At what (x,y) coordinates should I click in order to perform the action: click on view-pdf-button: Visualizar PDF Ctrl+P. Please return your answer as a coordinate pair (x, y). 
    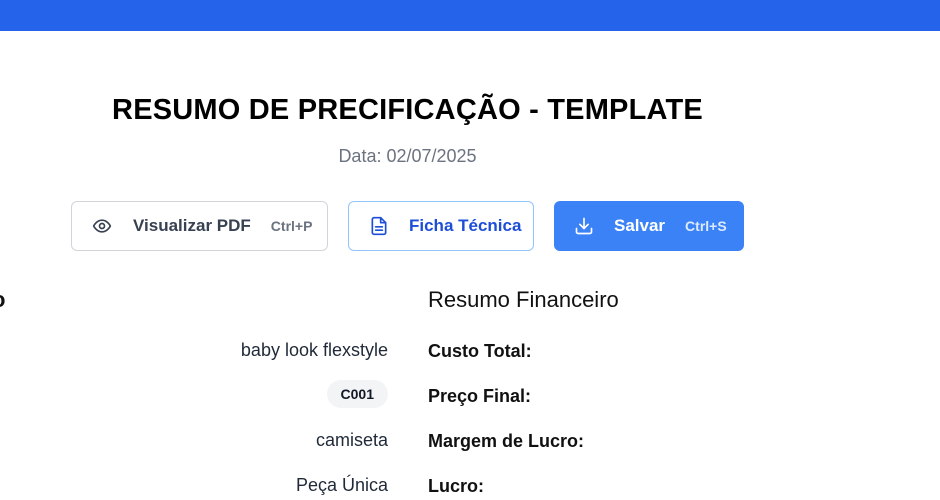
    Looking at the image, I should click on (199, 226).